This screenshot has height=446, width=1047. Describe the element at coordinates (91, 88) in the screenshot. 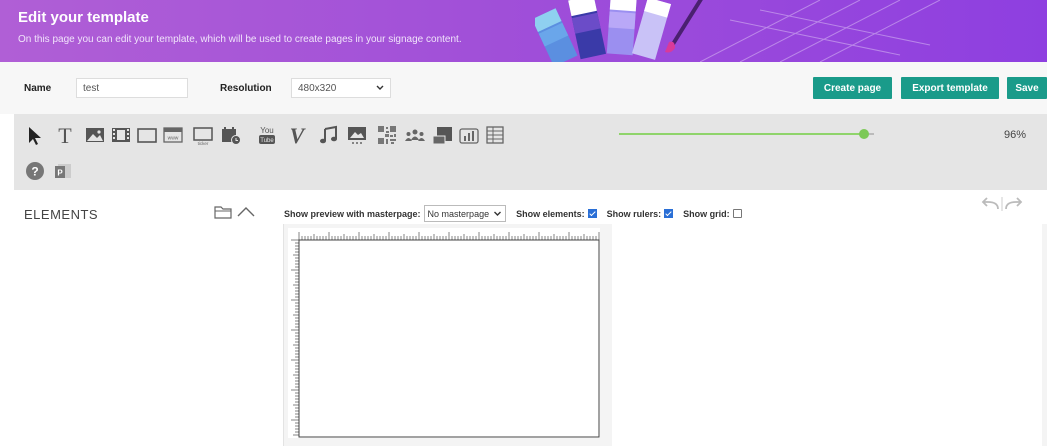

I see `name-input-value: test` at that location.